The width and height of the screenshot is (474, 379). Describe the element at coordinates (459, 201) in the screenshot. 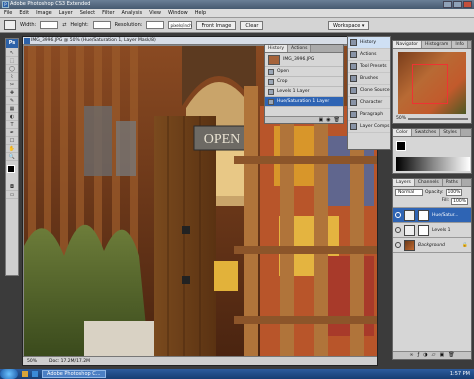

I see `fill-value: 100%` at that location.